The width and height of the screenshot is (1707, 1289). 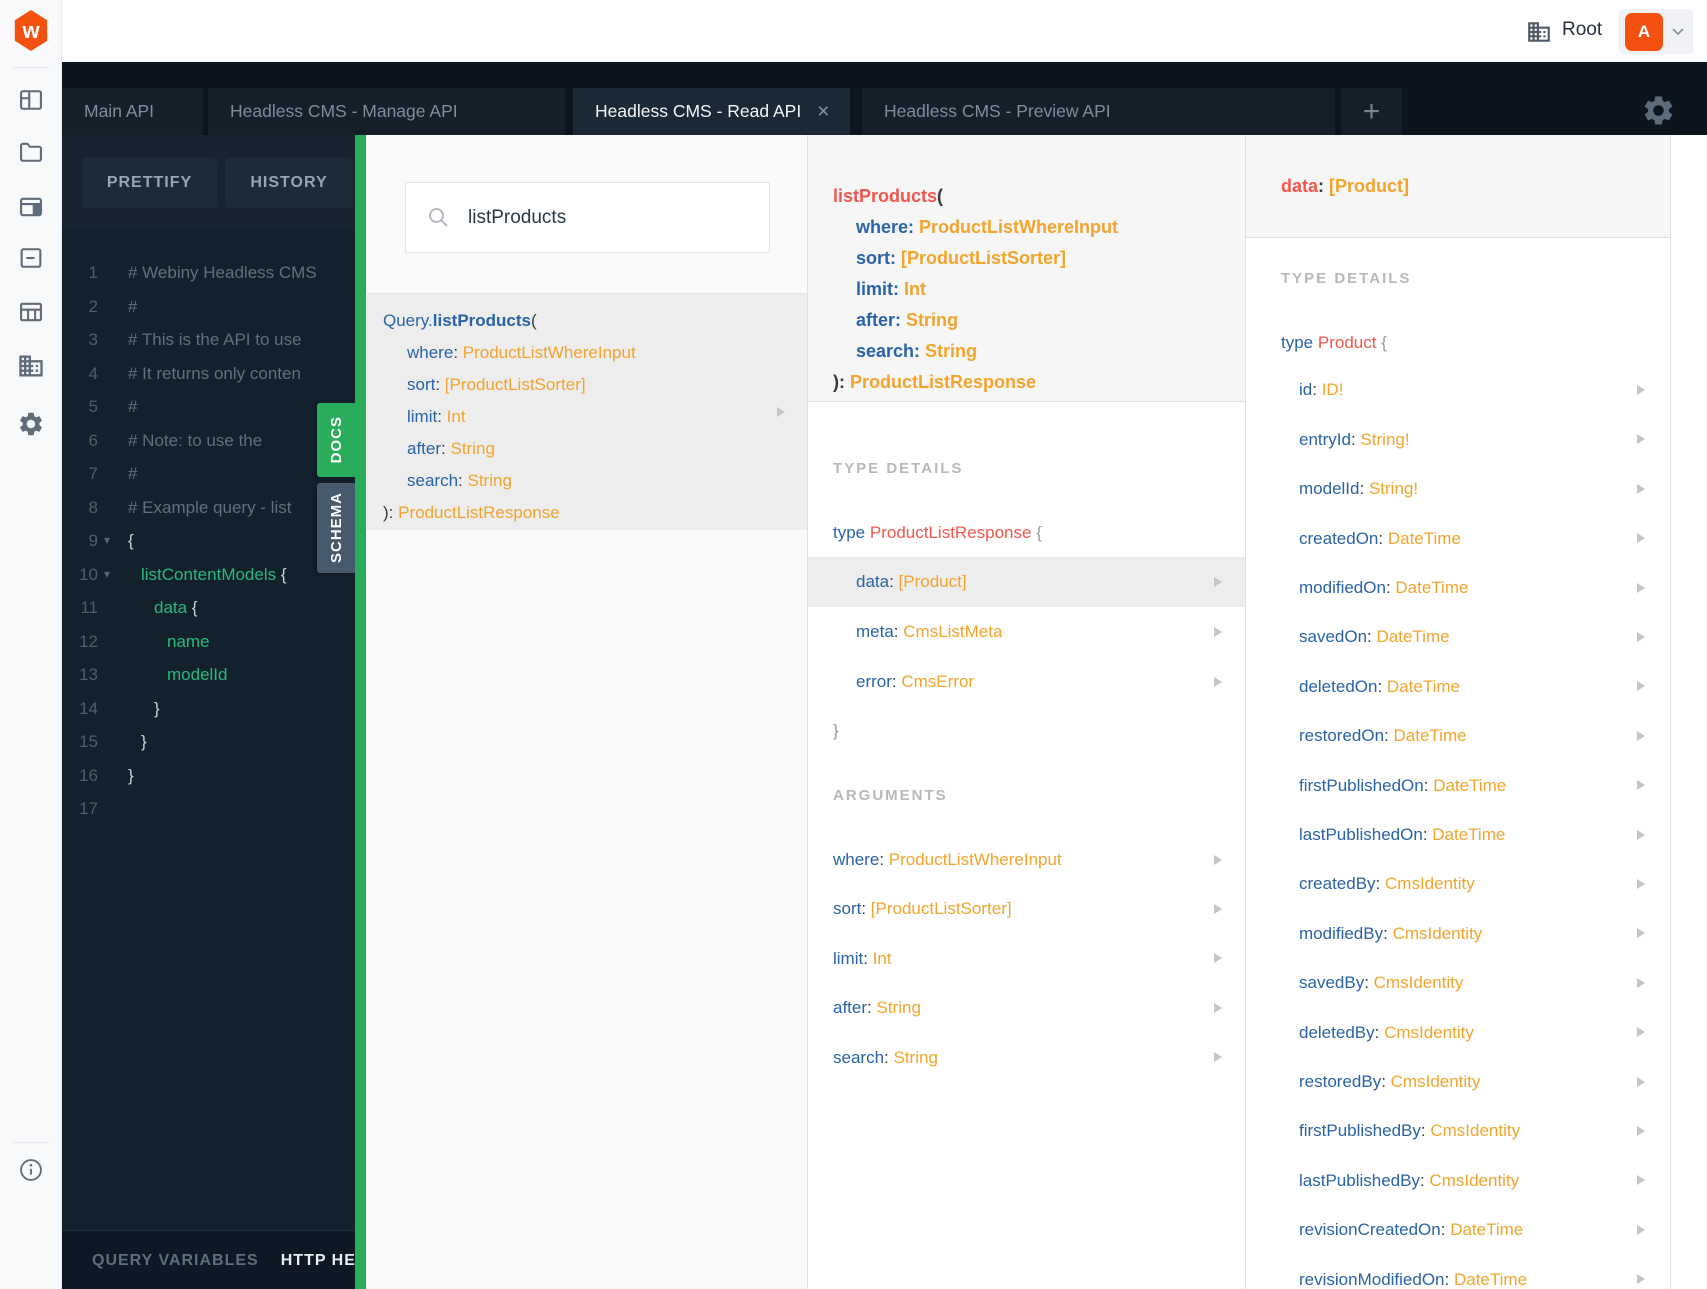 I want to click on gear-icon, so click(x=31, y=424).